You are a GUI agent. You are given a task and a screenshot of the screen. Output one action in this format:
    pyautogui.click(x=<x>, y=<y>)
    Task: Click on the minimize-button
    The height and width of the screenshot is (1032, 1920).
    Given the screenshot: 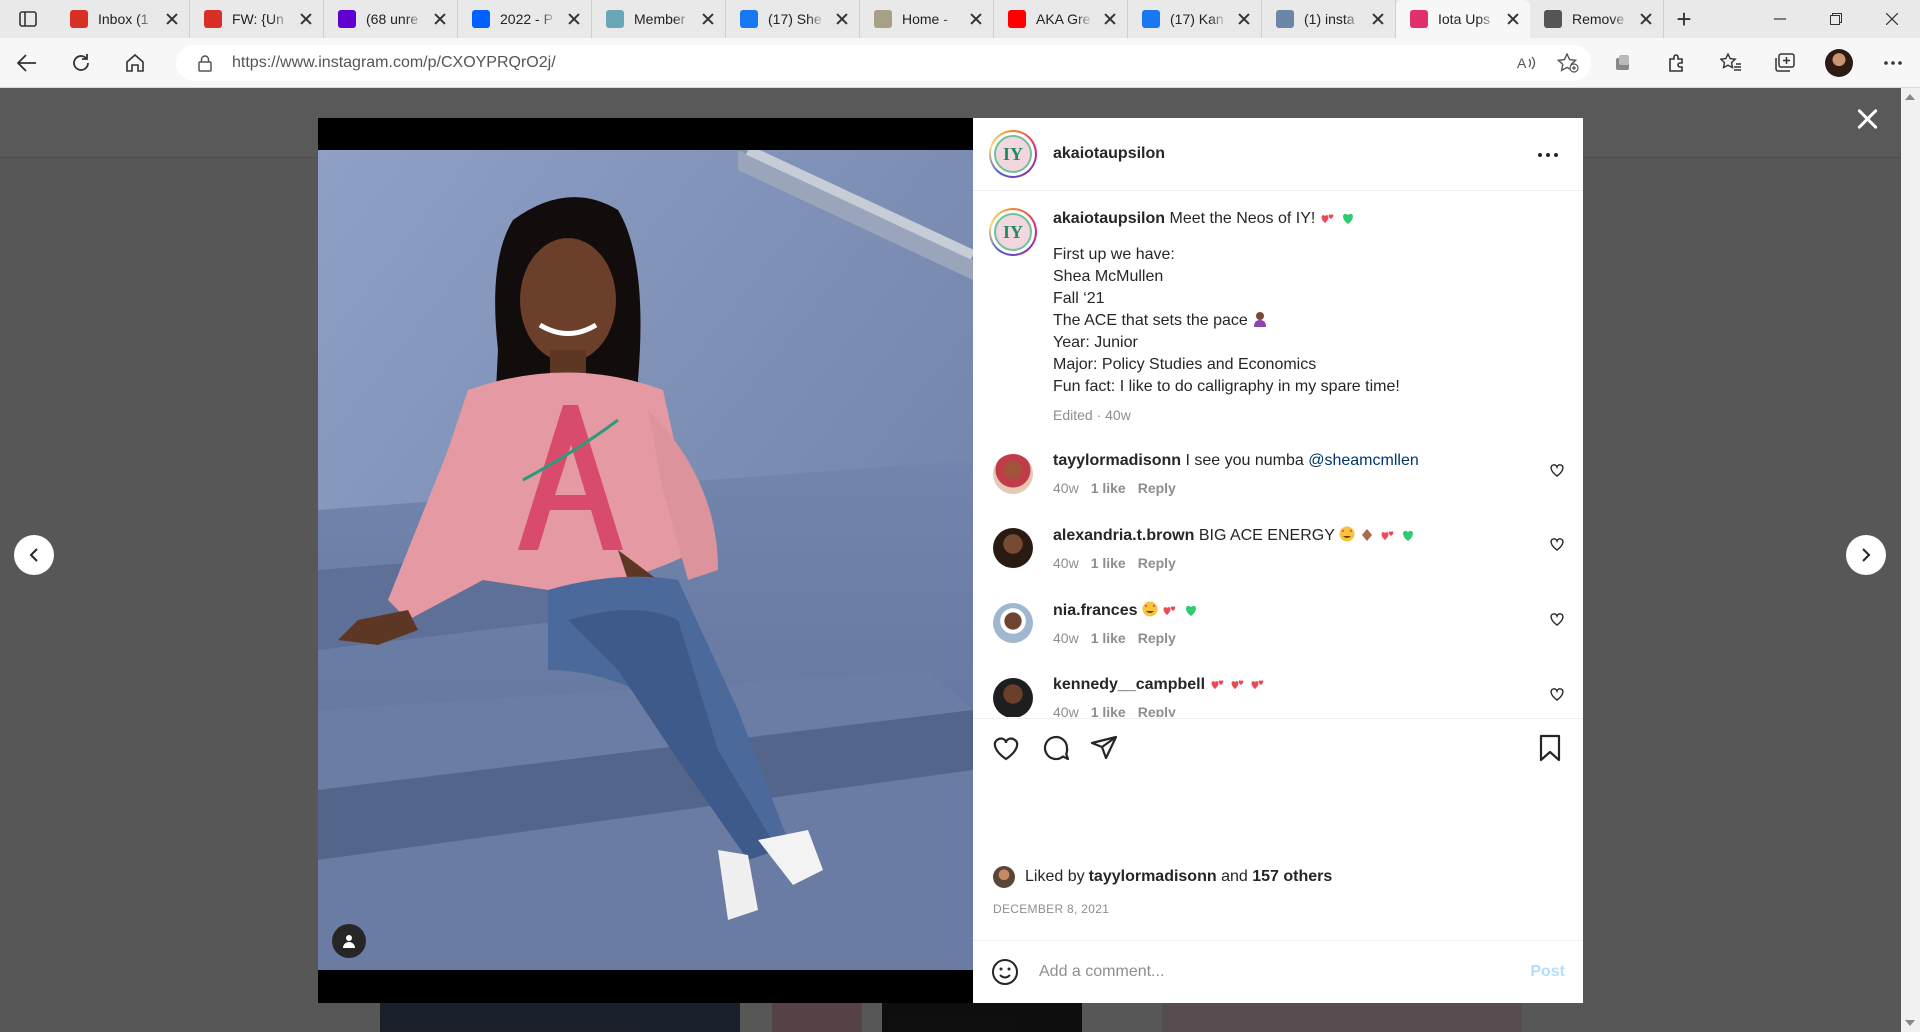 What is the action you would take?
    pyautogui.click(x=1780, y=19)
    